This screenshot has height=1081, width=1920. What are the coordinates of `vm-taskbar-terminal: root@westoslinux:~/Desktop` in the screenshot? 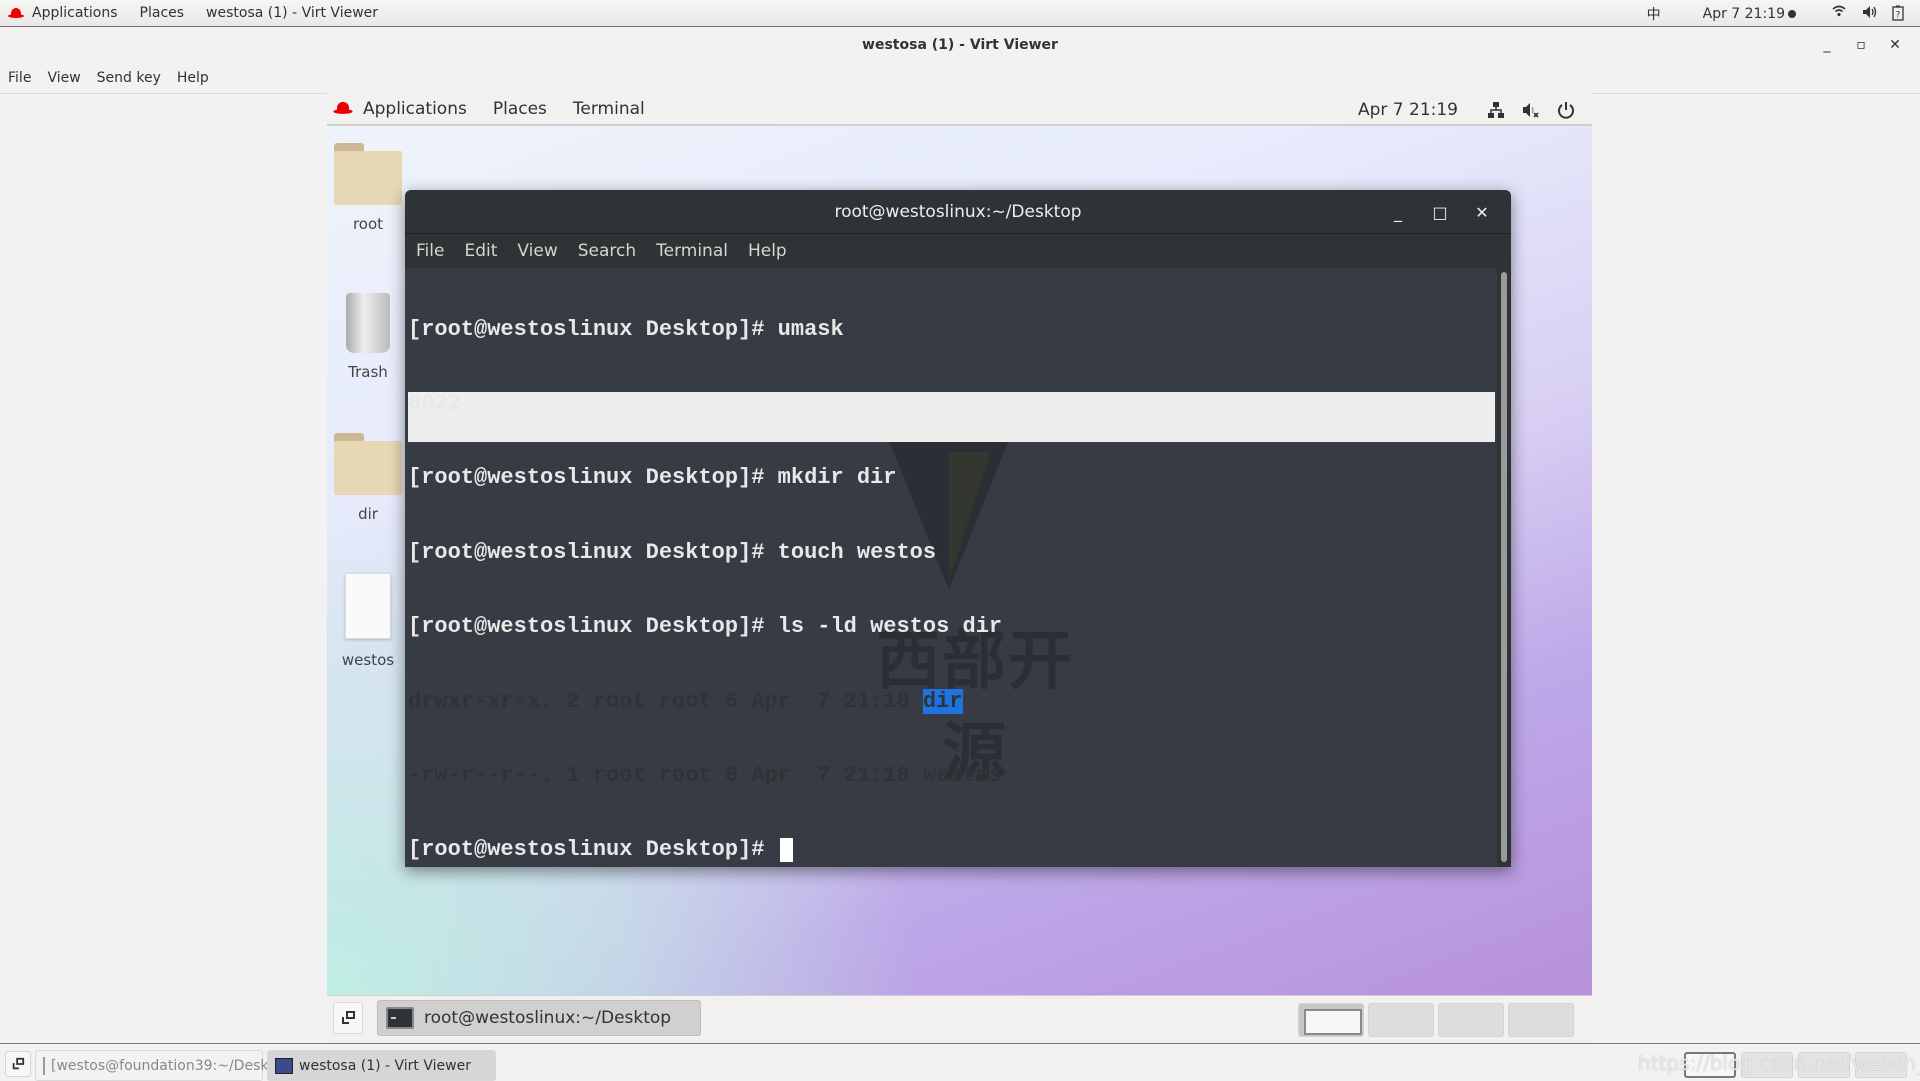 It's located at (539, 1018).